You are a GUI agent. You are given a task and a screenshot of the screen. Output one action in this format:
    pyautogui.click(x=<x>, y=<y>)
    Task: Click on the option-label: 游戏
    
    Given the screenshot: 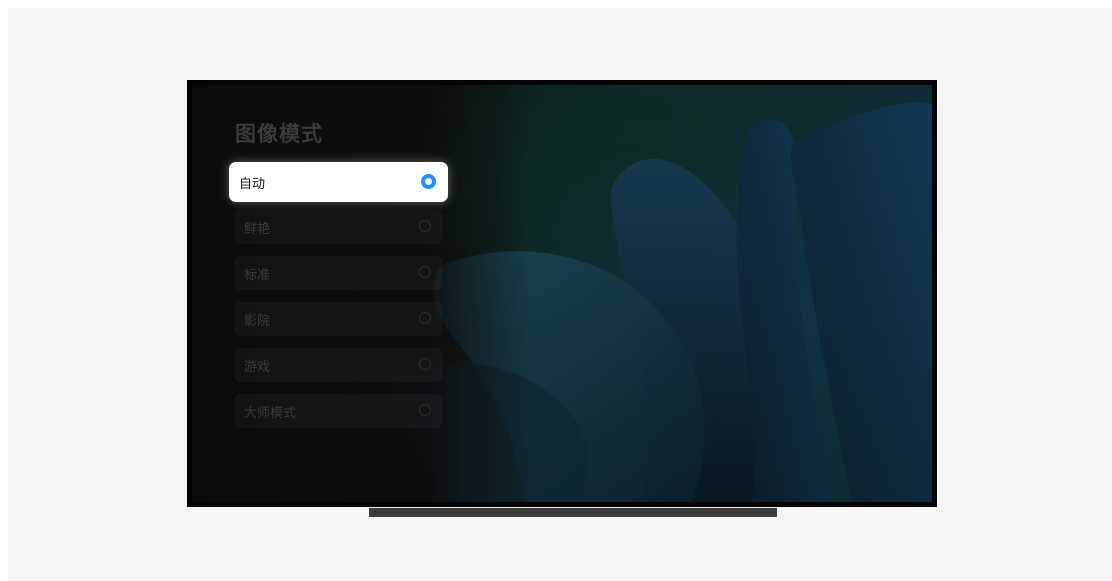 What is the action you would take?
    pyautogui.click(x=257, y=367)
    